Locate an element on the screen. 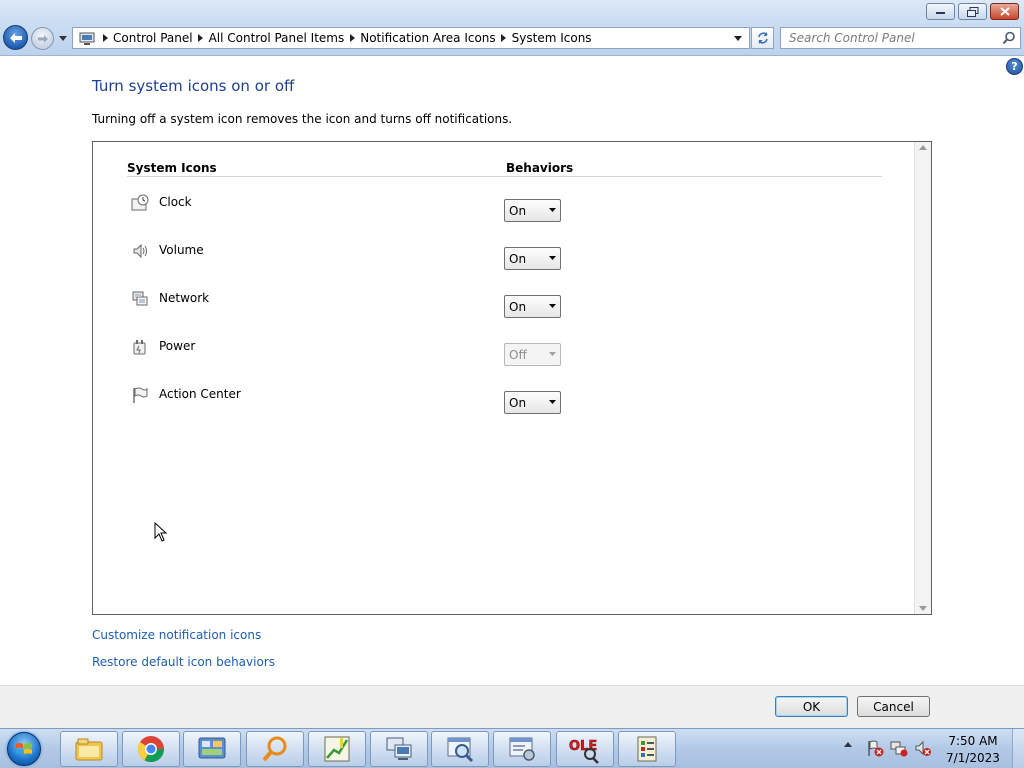 Image resolution: width=1024 pixels, height=768 pixels. network-behavior-select: On is located at coordinates (532, 306).